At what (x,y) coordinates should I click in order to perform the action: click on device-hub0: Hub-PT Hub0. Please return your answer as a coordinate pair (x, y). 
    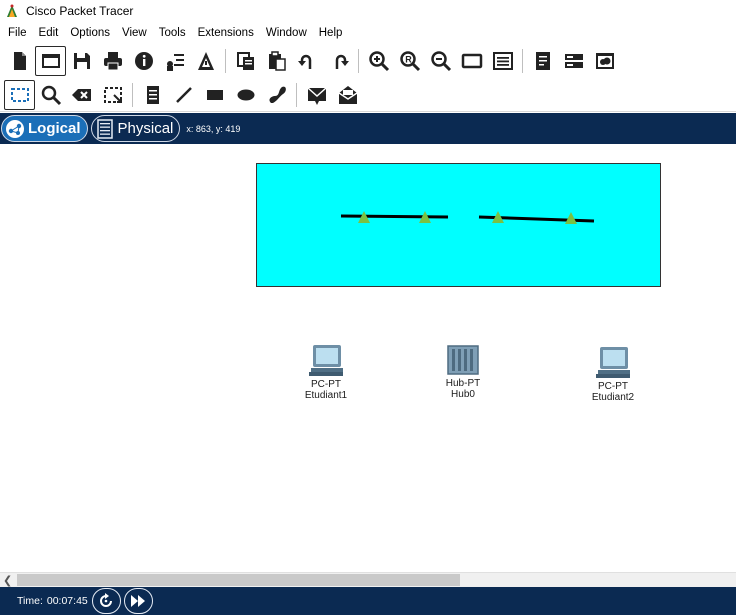
    Looking at the image, I should click on (463, 372).